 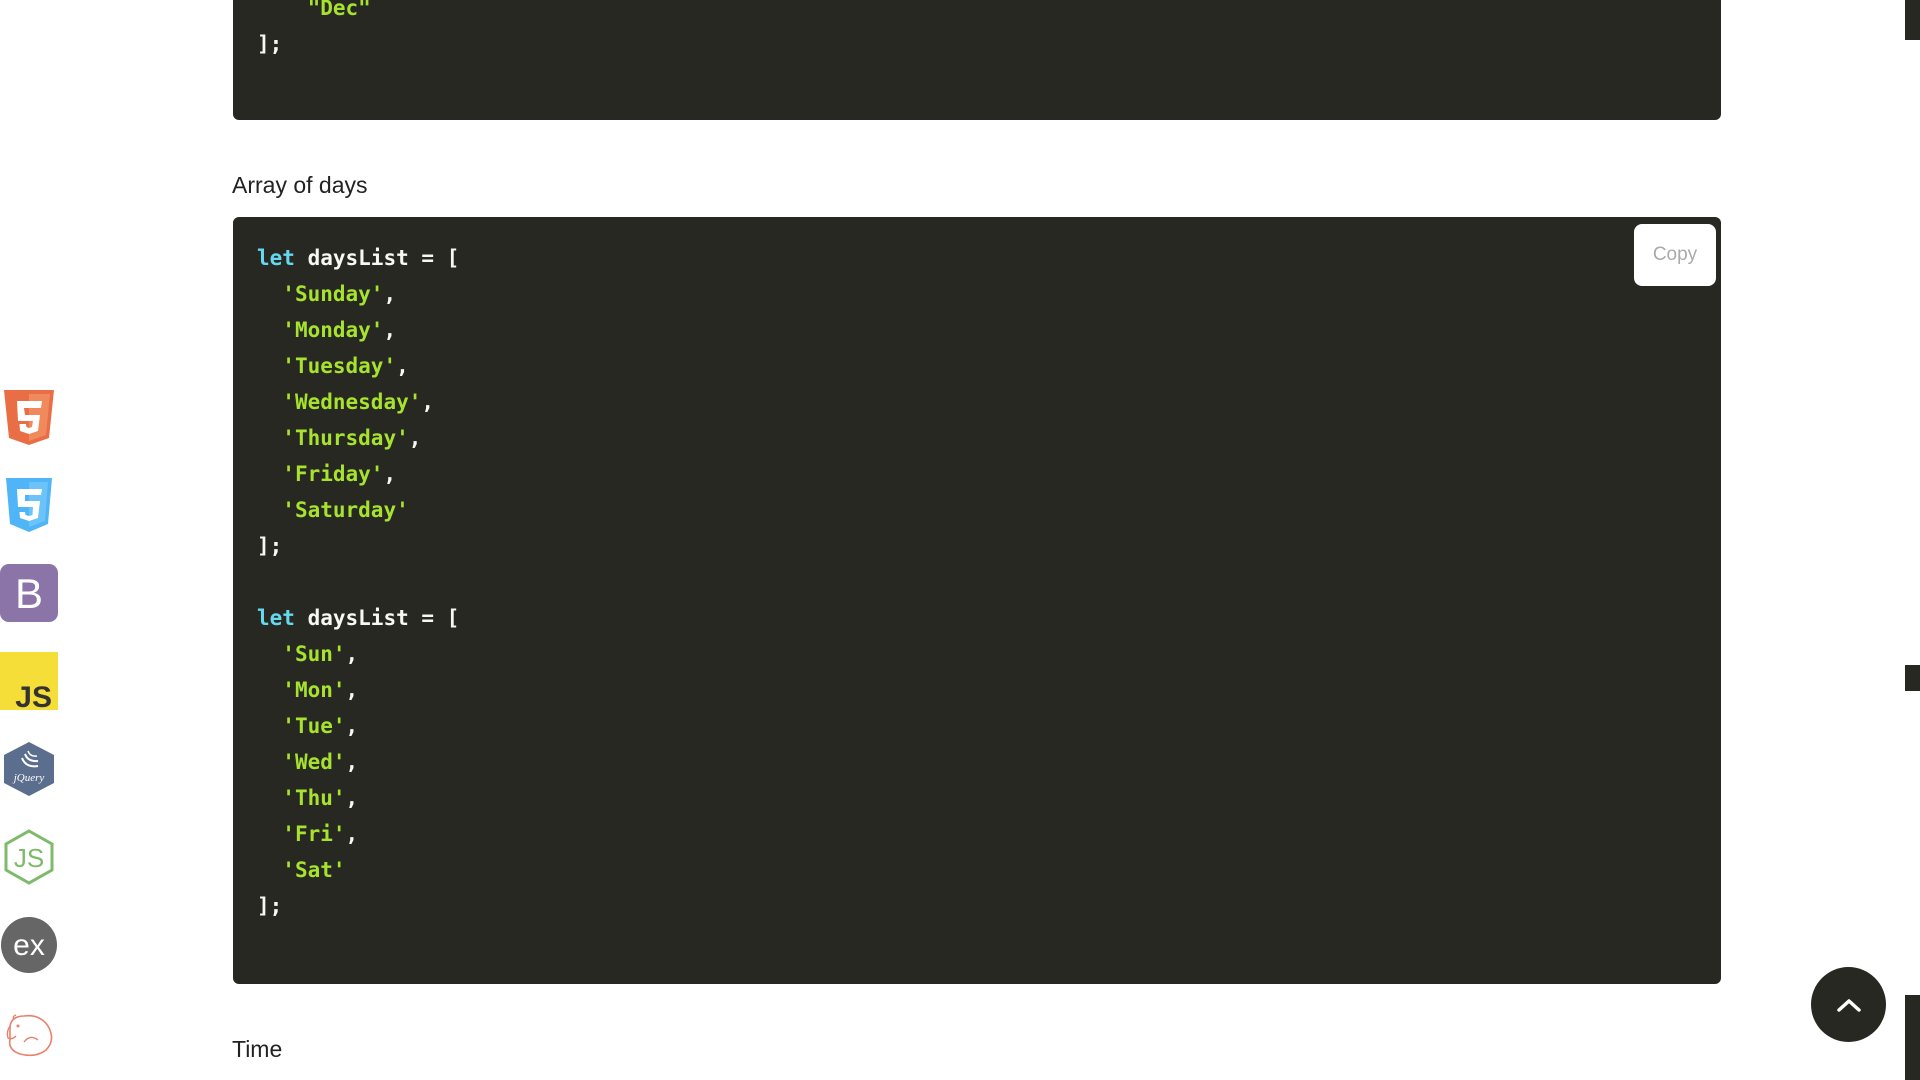 What do you see at coordinates (29, 1033) in the screenshot?
I see `hamster-icon` at bounding box center [29, 1033].